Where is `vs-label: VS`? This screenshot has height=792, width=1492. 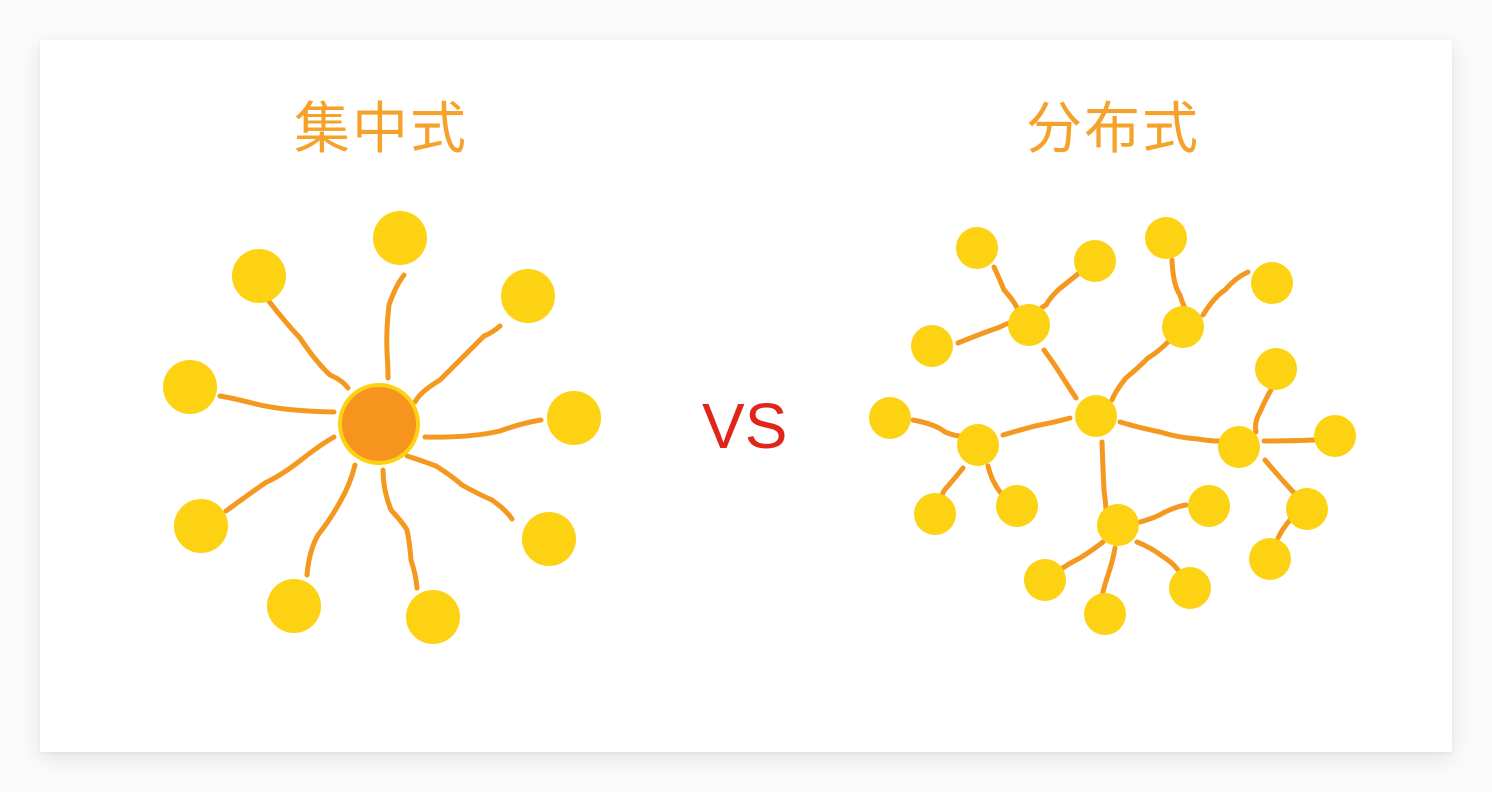 vs-label: VS is located at coordinates (745, 426).